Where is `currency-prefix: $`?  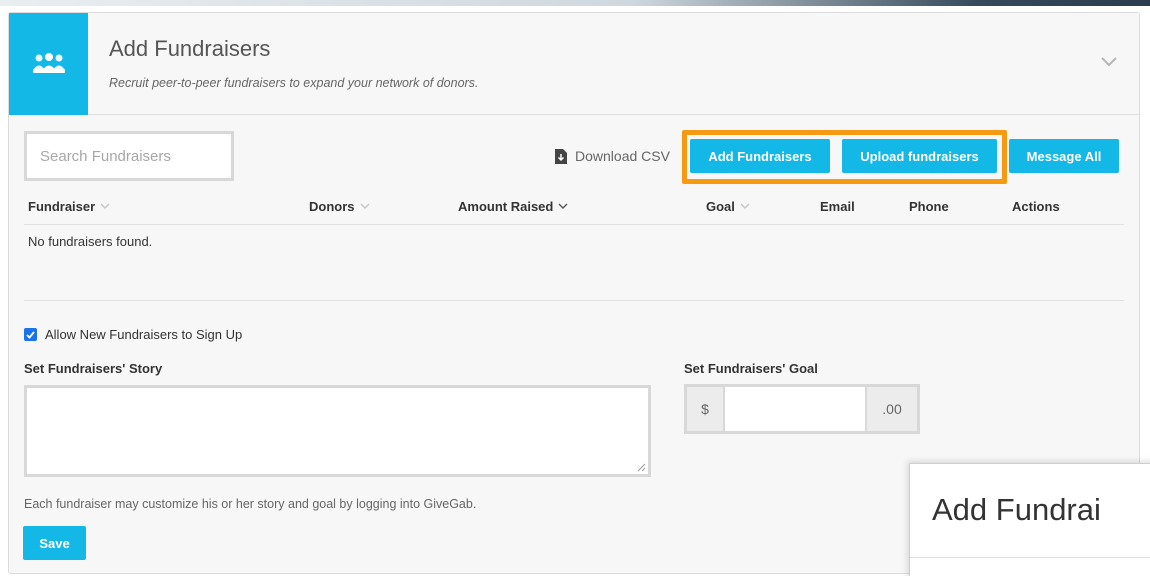 currency-prefix: $ is located at coordinates (706, 409).